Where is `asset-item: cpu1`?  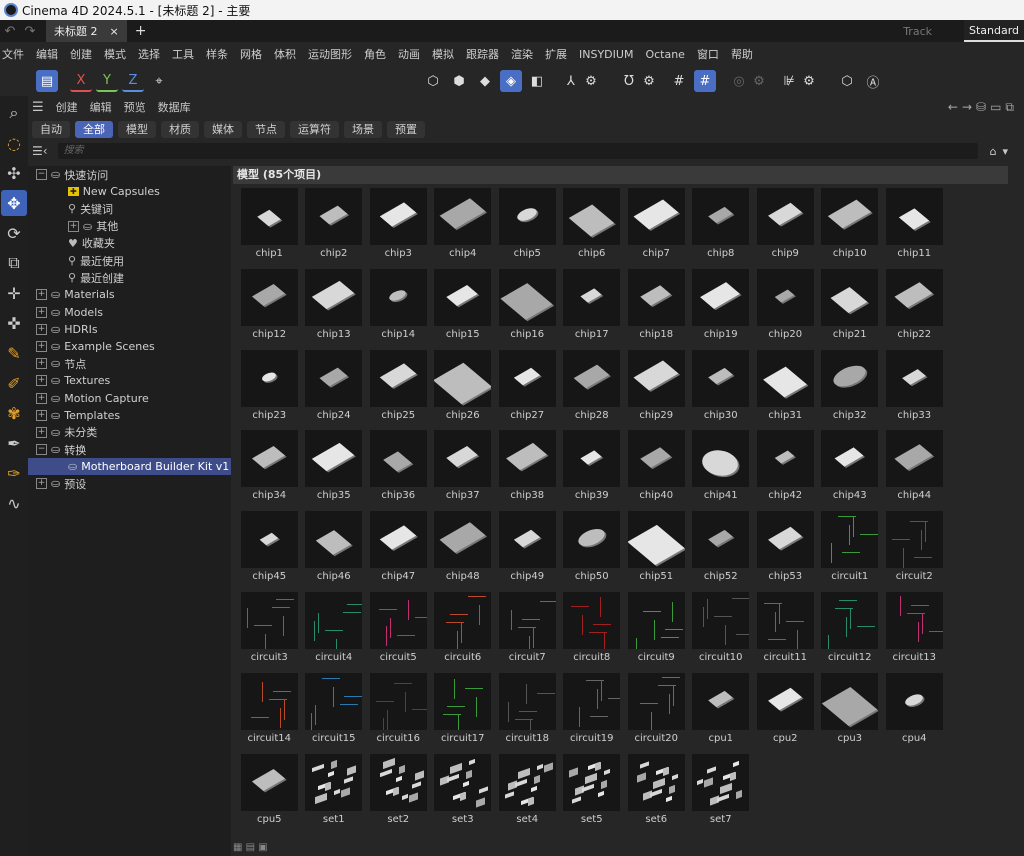
asset-item: cpu1 is located at coordinates (721, 713).